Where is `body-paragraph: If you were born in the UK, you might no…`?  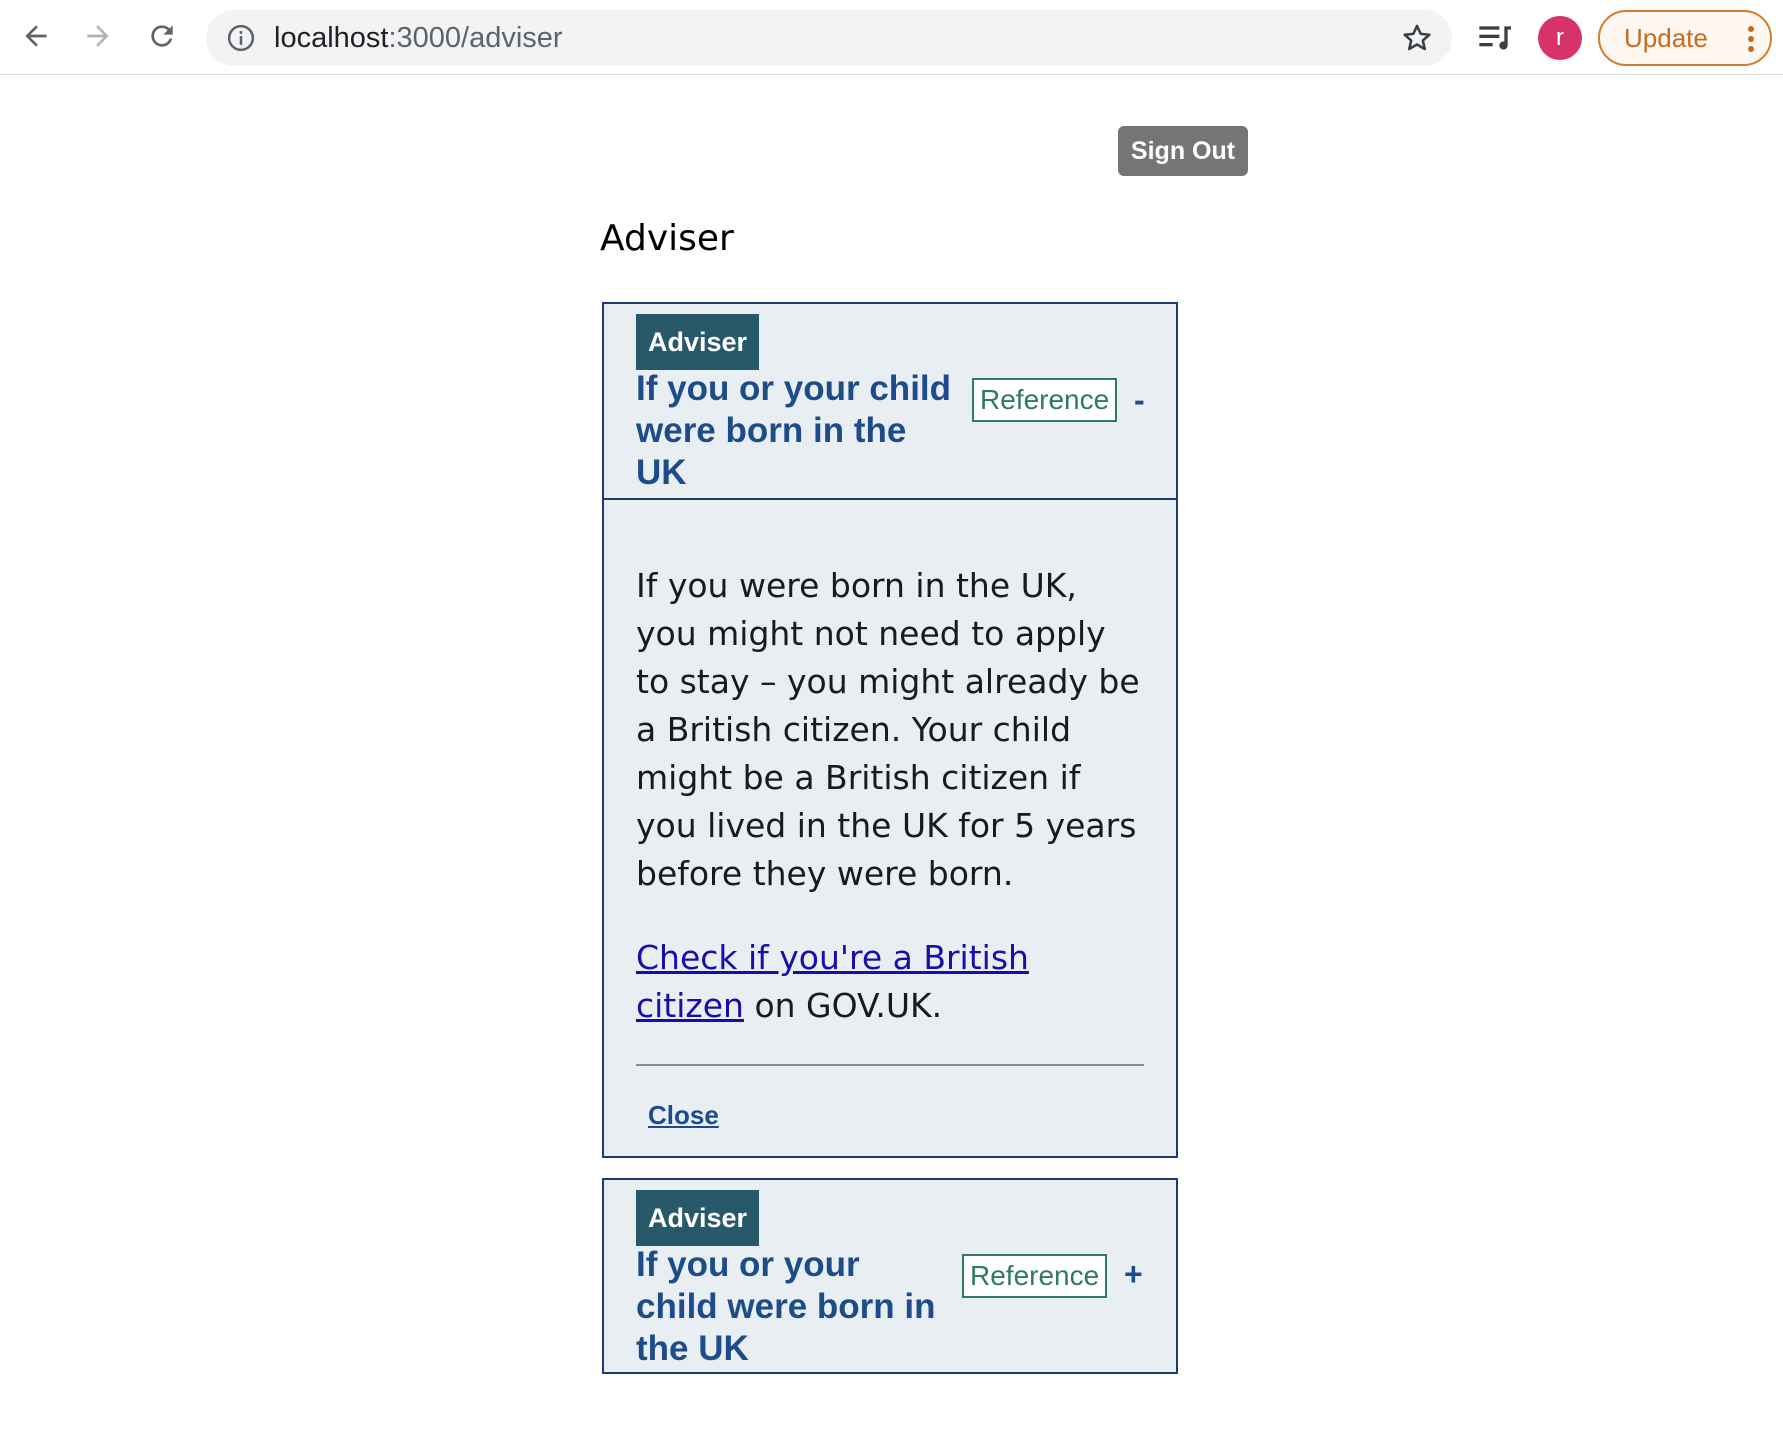
body-paragraph: If you were born in the UK, you might no… is located at coordinates (888, 729).